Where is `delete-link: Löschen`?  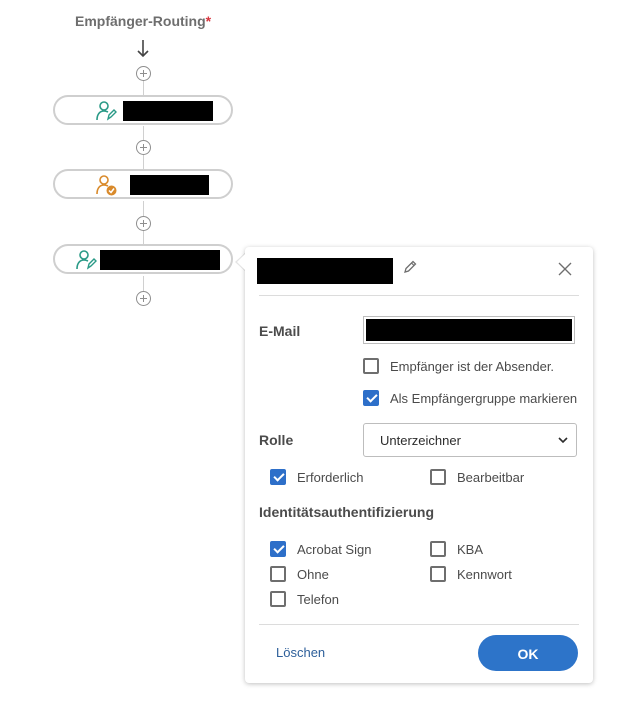 delete-link: Löschen is located at coordinates (300, 652).